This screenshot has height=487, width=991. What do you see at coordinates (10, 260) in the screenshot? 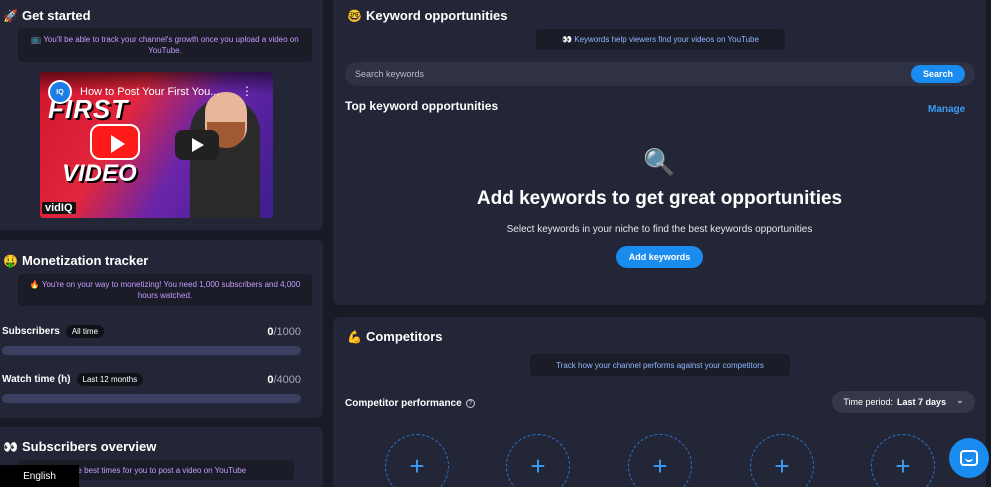
I see `money-face-icon: 🤑` at bounding box center [10, 260].